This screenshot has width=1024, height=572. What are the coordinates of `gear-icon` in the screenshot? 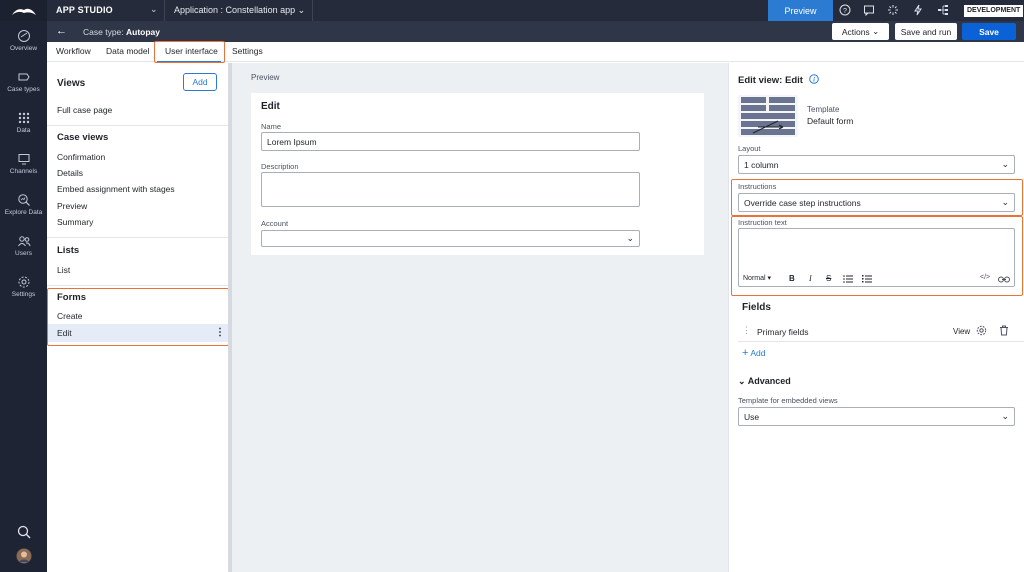 It's located at (981, 331).